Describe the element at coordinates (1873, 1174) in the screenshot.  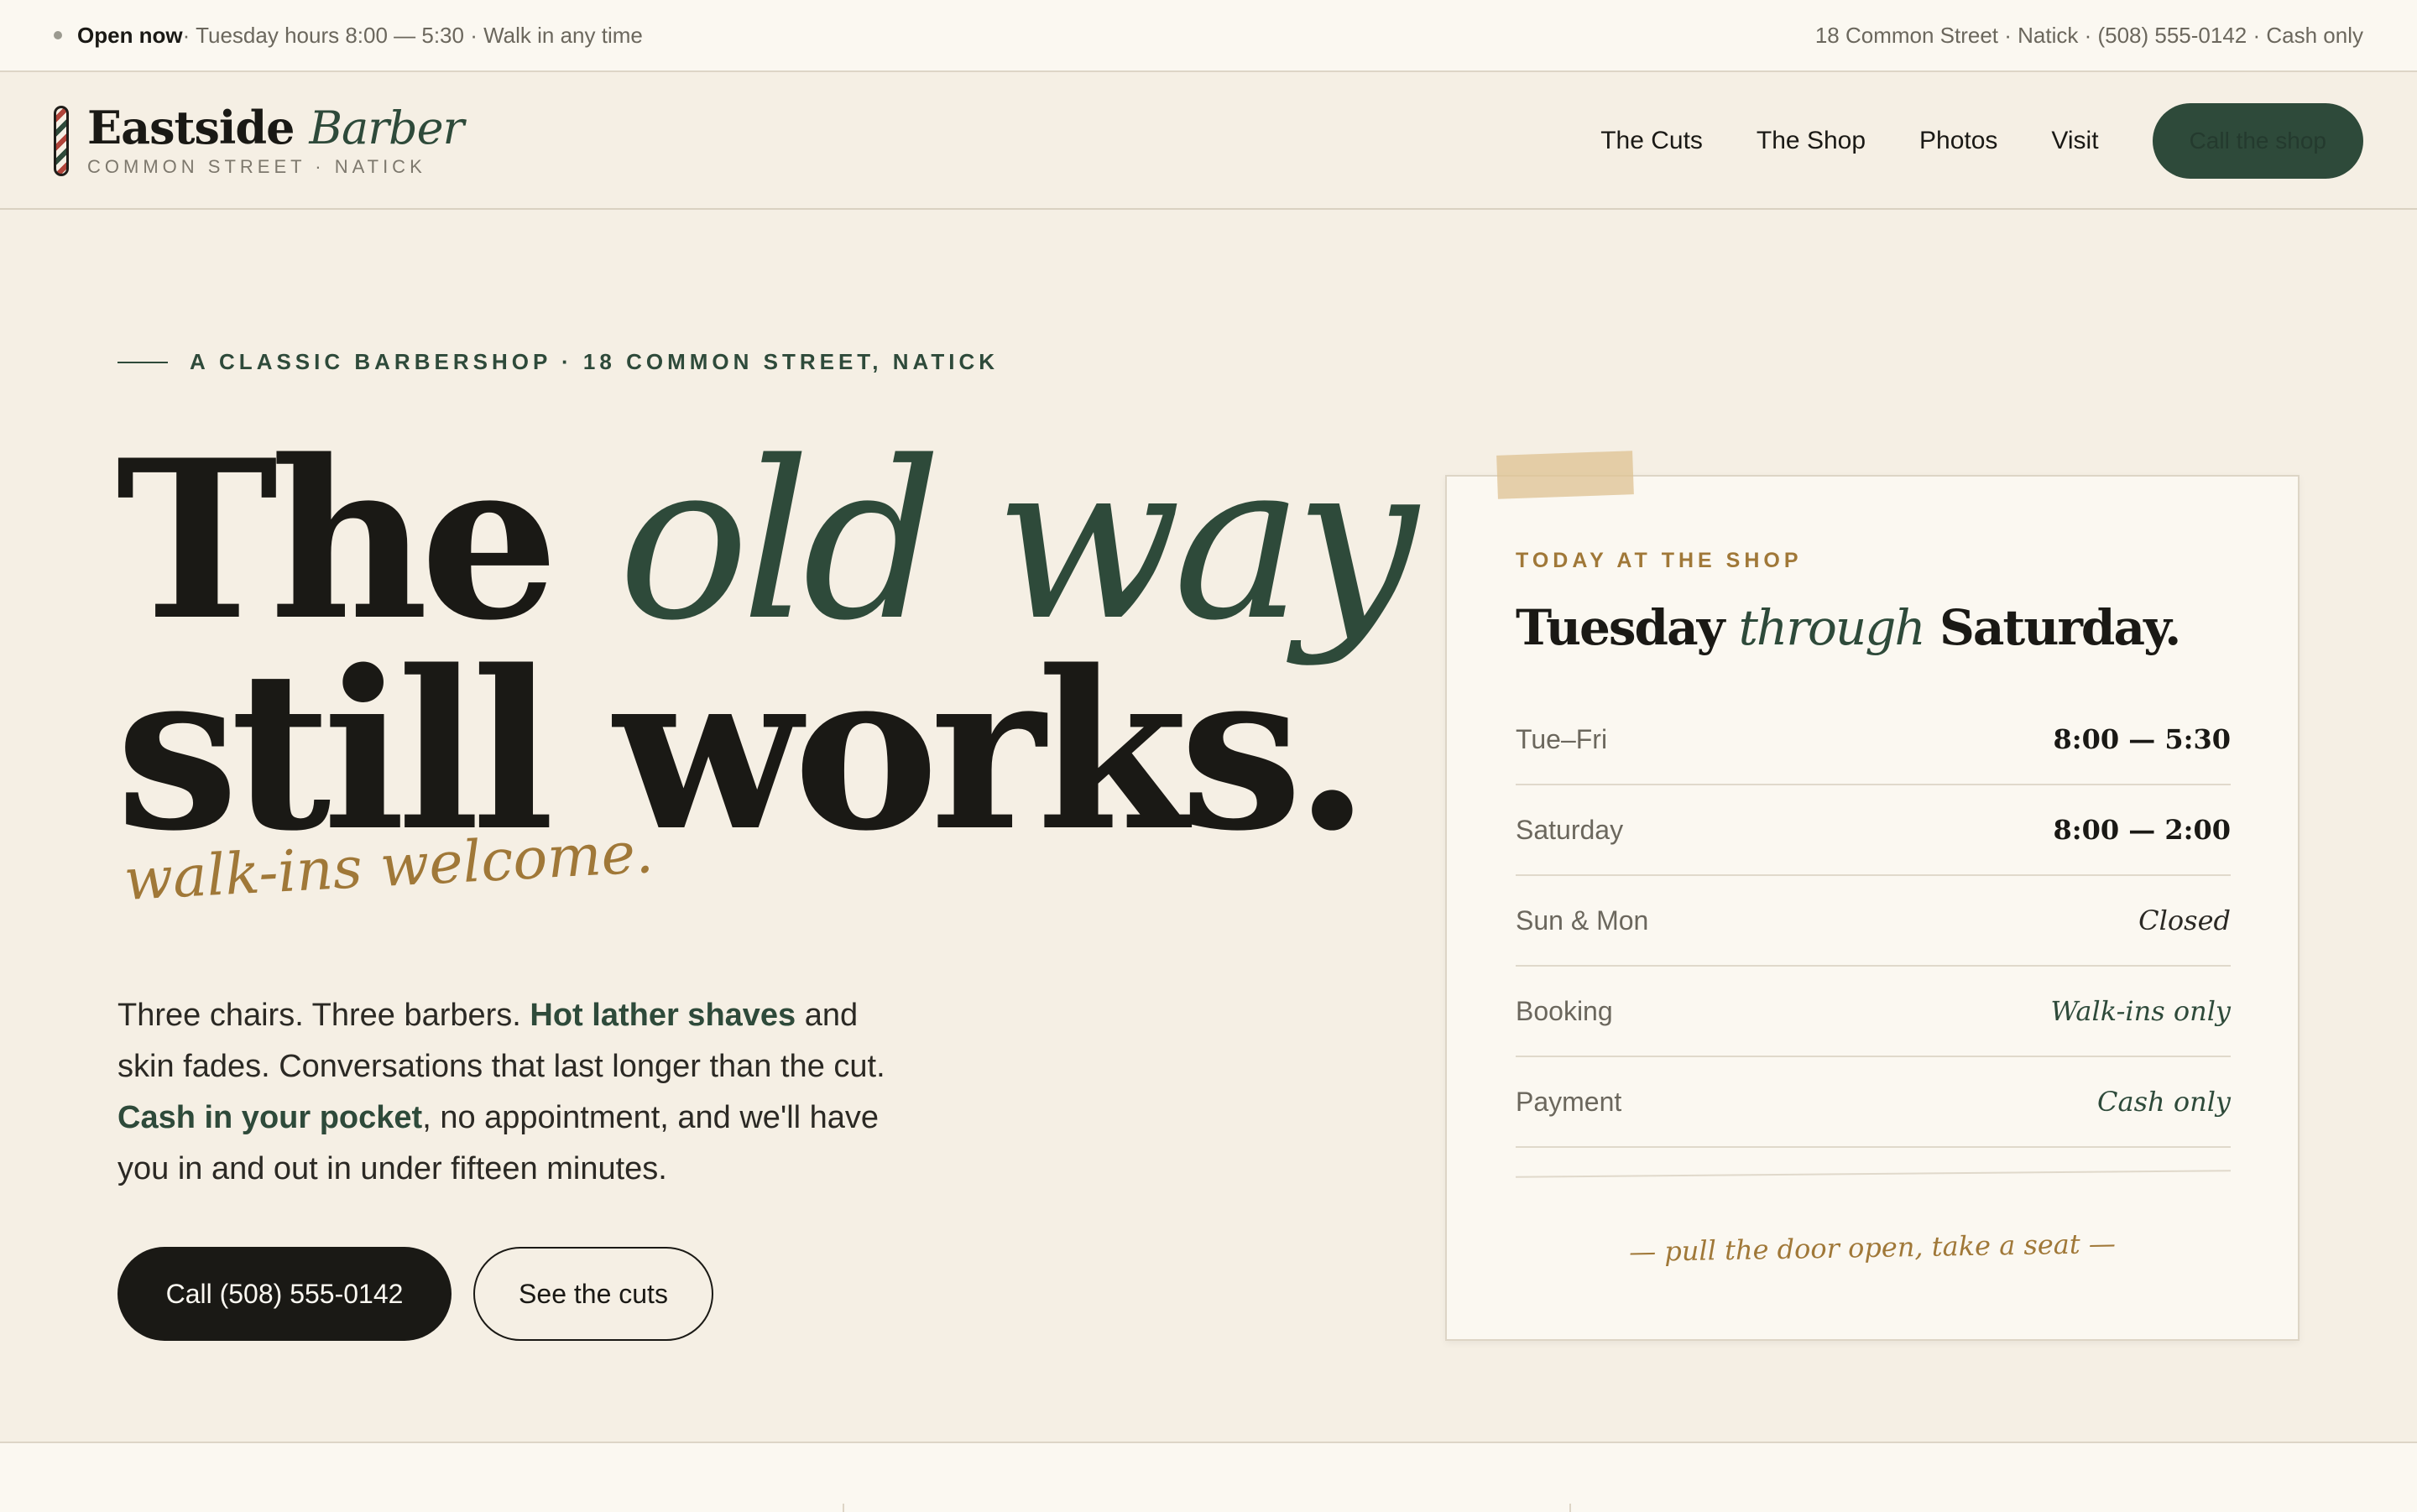
I see `card-divider` at that location.